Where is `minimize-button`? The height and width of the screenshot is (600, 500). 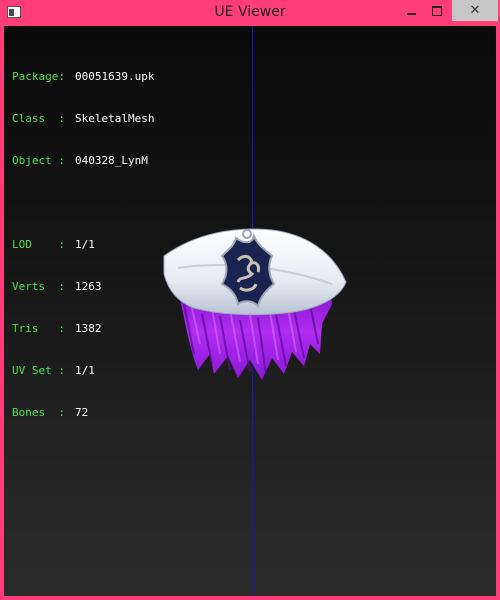
minimize-button is located at coordinates (411, 10).